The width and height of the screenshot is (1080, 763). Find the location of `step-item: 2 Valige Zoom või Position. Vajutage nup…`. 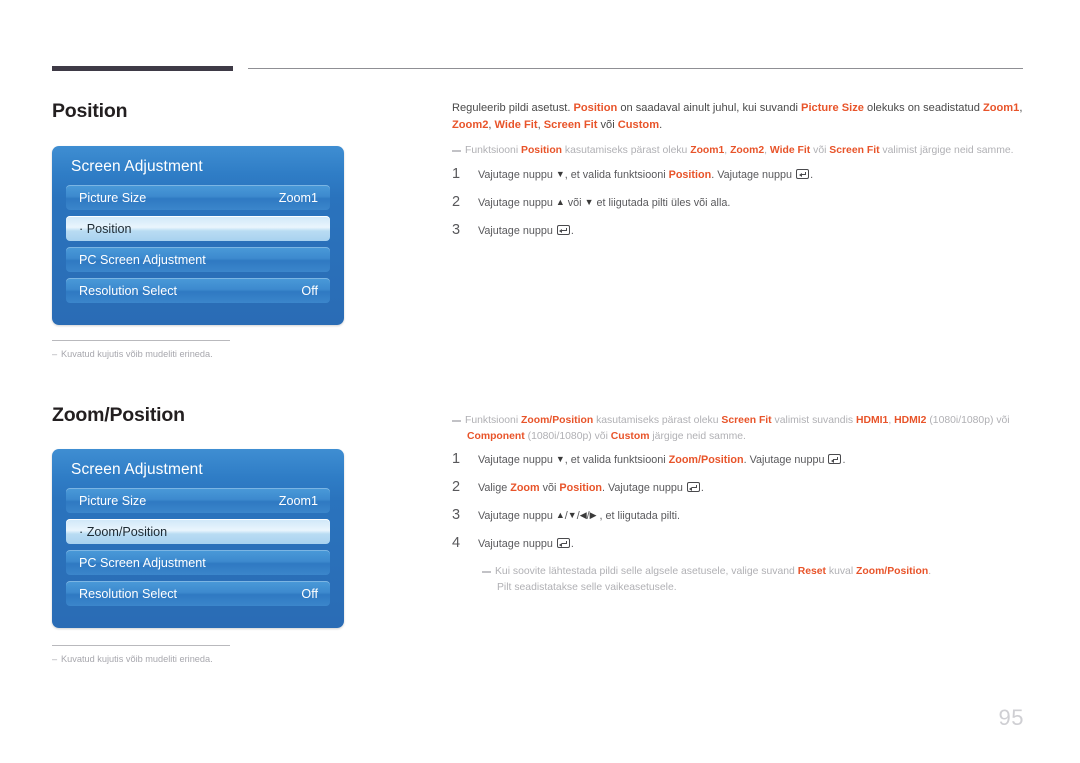

step-item: 2 Valige Zoom või Position. Vajutage nup… is located at coordinates (738, 488).